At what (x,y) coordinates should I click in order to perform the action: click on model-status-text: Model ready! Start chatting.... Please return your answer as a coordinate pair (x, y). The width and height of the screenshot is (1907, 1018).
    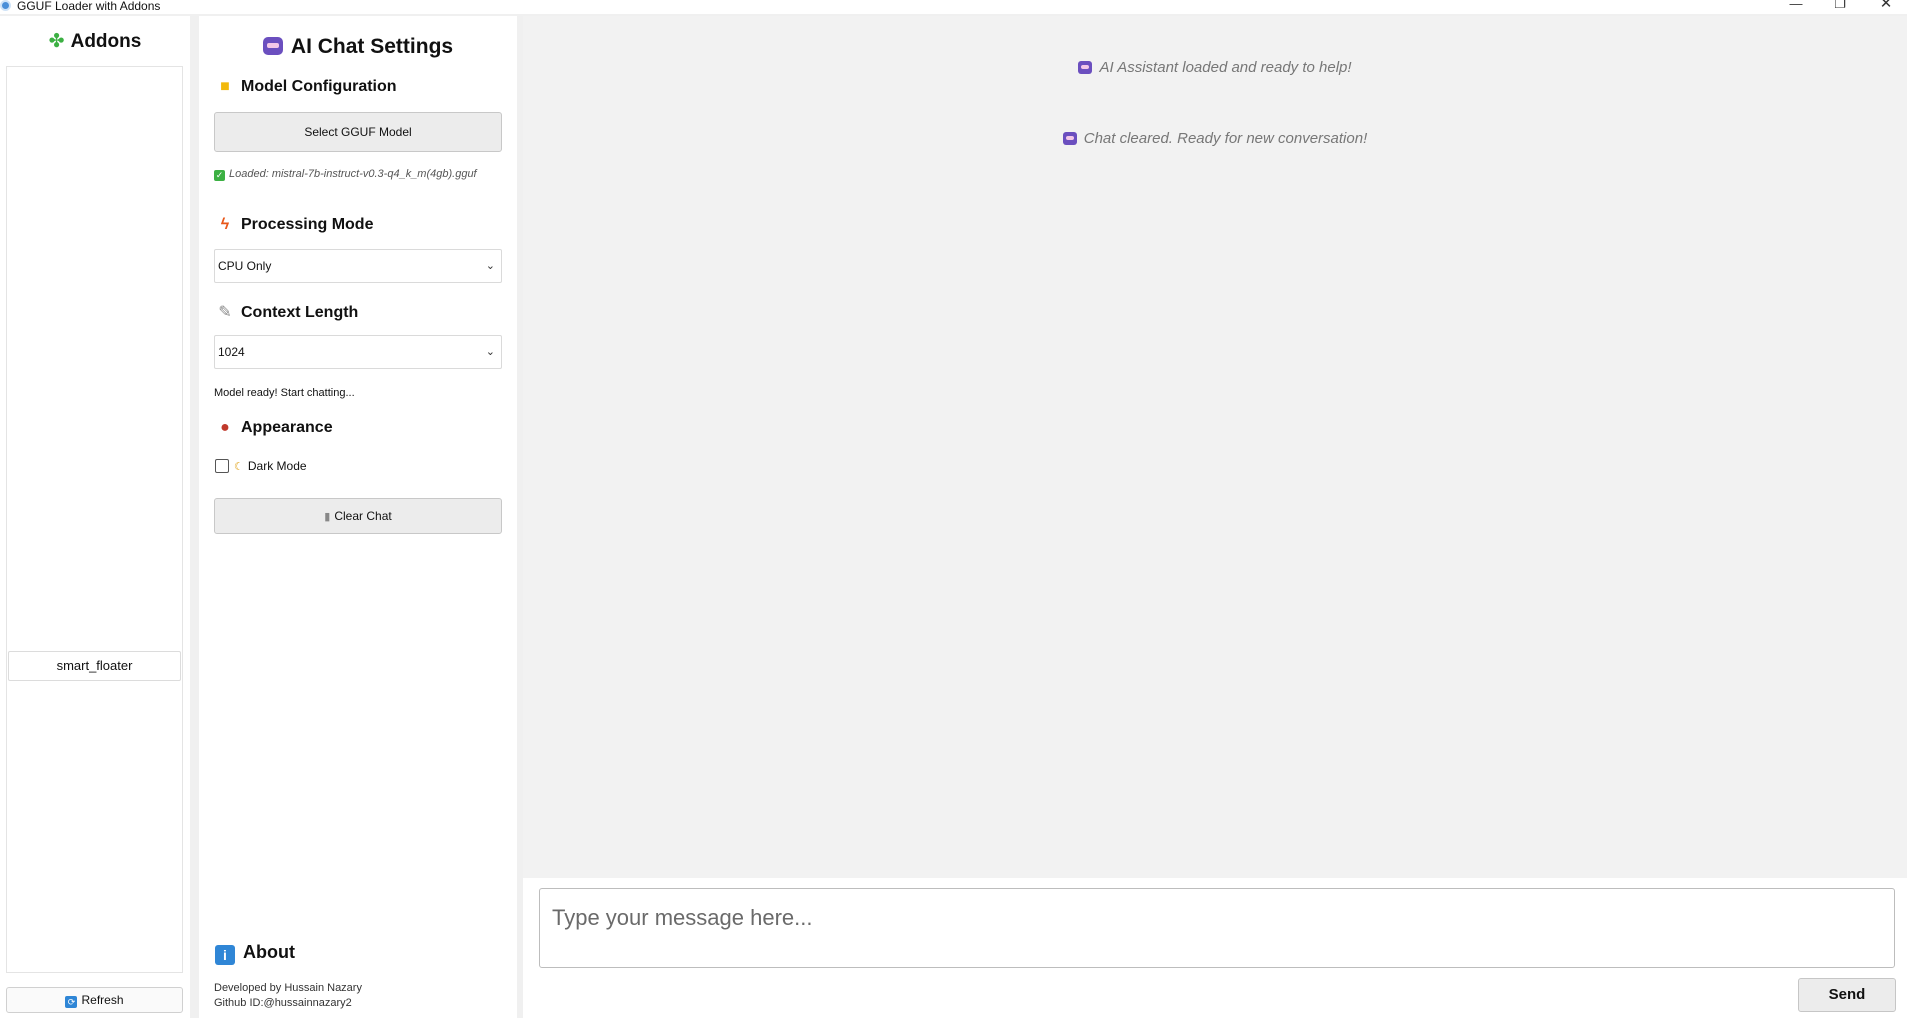
    Looking at the image, I should click on (284, 393).